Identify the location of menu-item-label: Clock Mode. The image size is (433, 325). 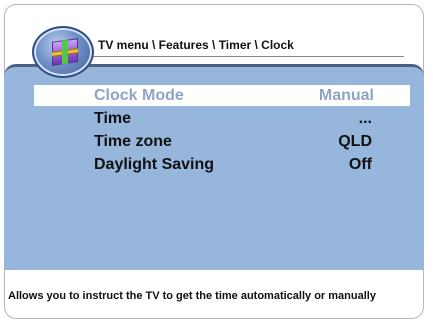
(139, 95).